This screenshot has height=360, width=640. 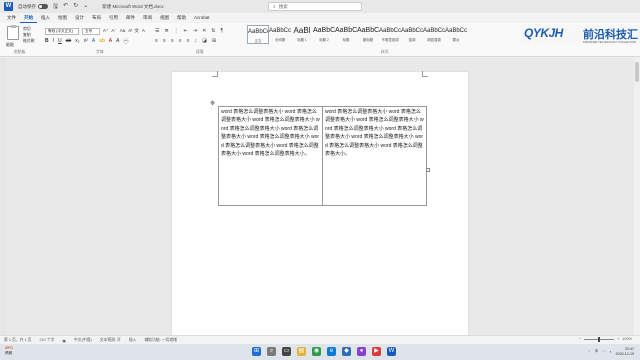 What do you see at coordinates (361, 351) in the screenshot?
I see `app-icon-purple: ●` at bounding box center [361, 351].